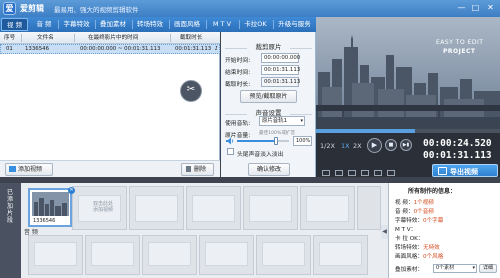 Image resolution: width=500 pixels, height=278 pixels. I want to click on audio-track-select: 原片音轨1 ▾, so click(282, 121).